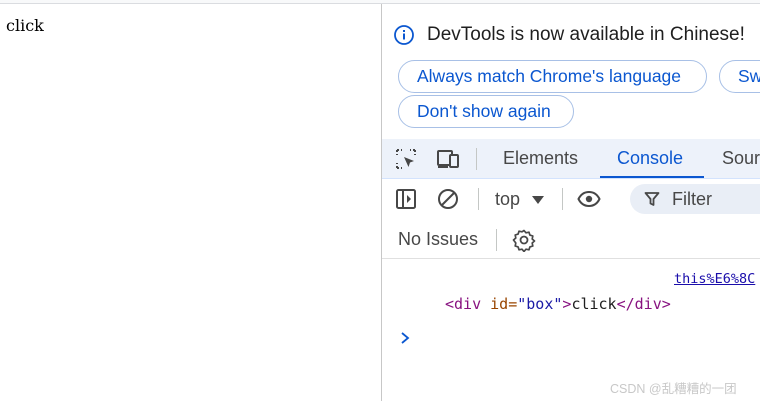 This screenshot has height=401, width=760. I want to click on context-selector: top, so click(507, 199).